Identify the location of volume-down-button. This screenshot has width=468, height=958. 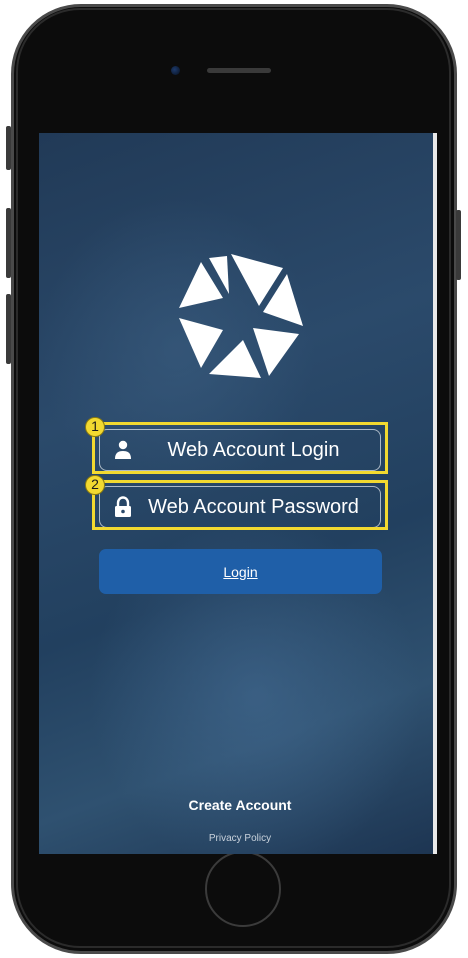
(8, 329).